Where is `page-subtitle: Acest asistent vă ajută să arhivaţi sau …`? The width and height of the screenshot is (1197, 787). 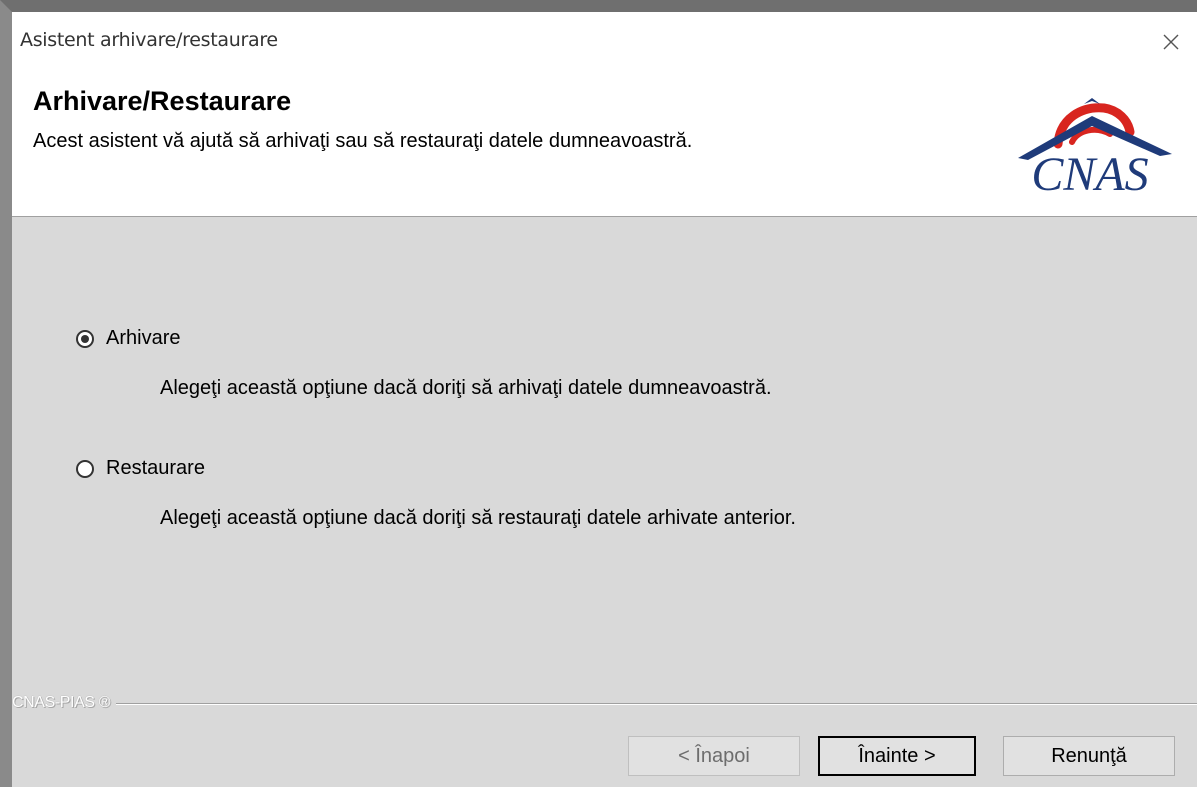 page-subtitle: Acest asistent vă ajută să arhivaţi sau … is located at coordinates (363, 141).